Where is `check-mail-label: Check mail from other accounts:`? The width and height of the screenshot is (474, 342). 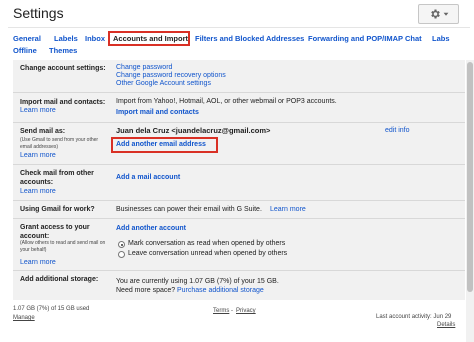 check-mail-label: Check mail from other accounts: is located at coordinates (57, 178).